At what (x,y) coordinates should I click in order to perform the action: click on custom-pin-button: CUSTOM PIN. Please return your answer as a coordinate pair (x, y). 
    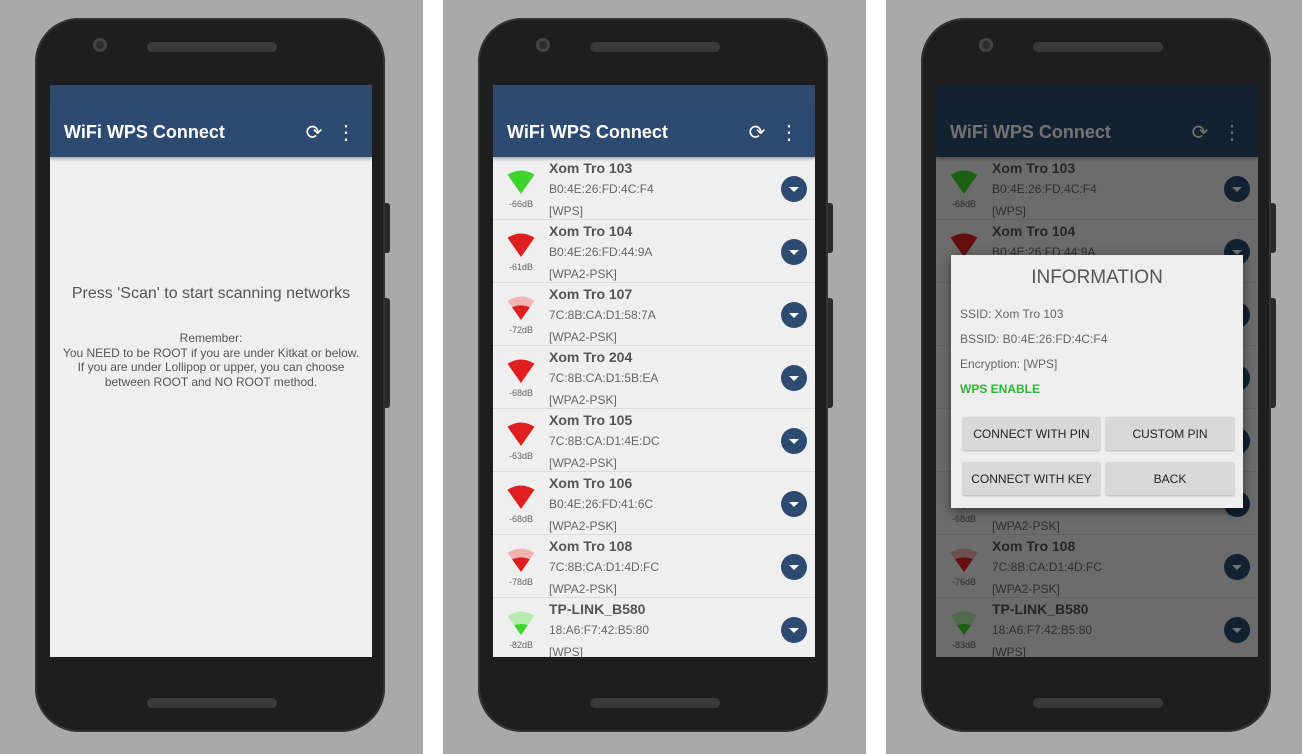
    Looking at the image, I should click on (1170, 433).